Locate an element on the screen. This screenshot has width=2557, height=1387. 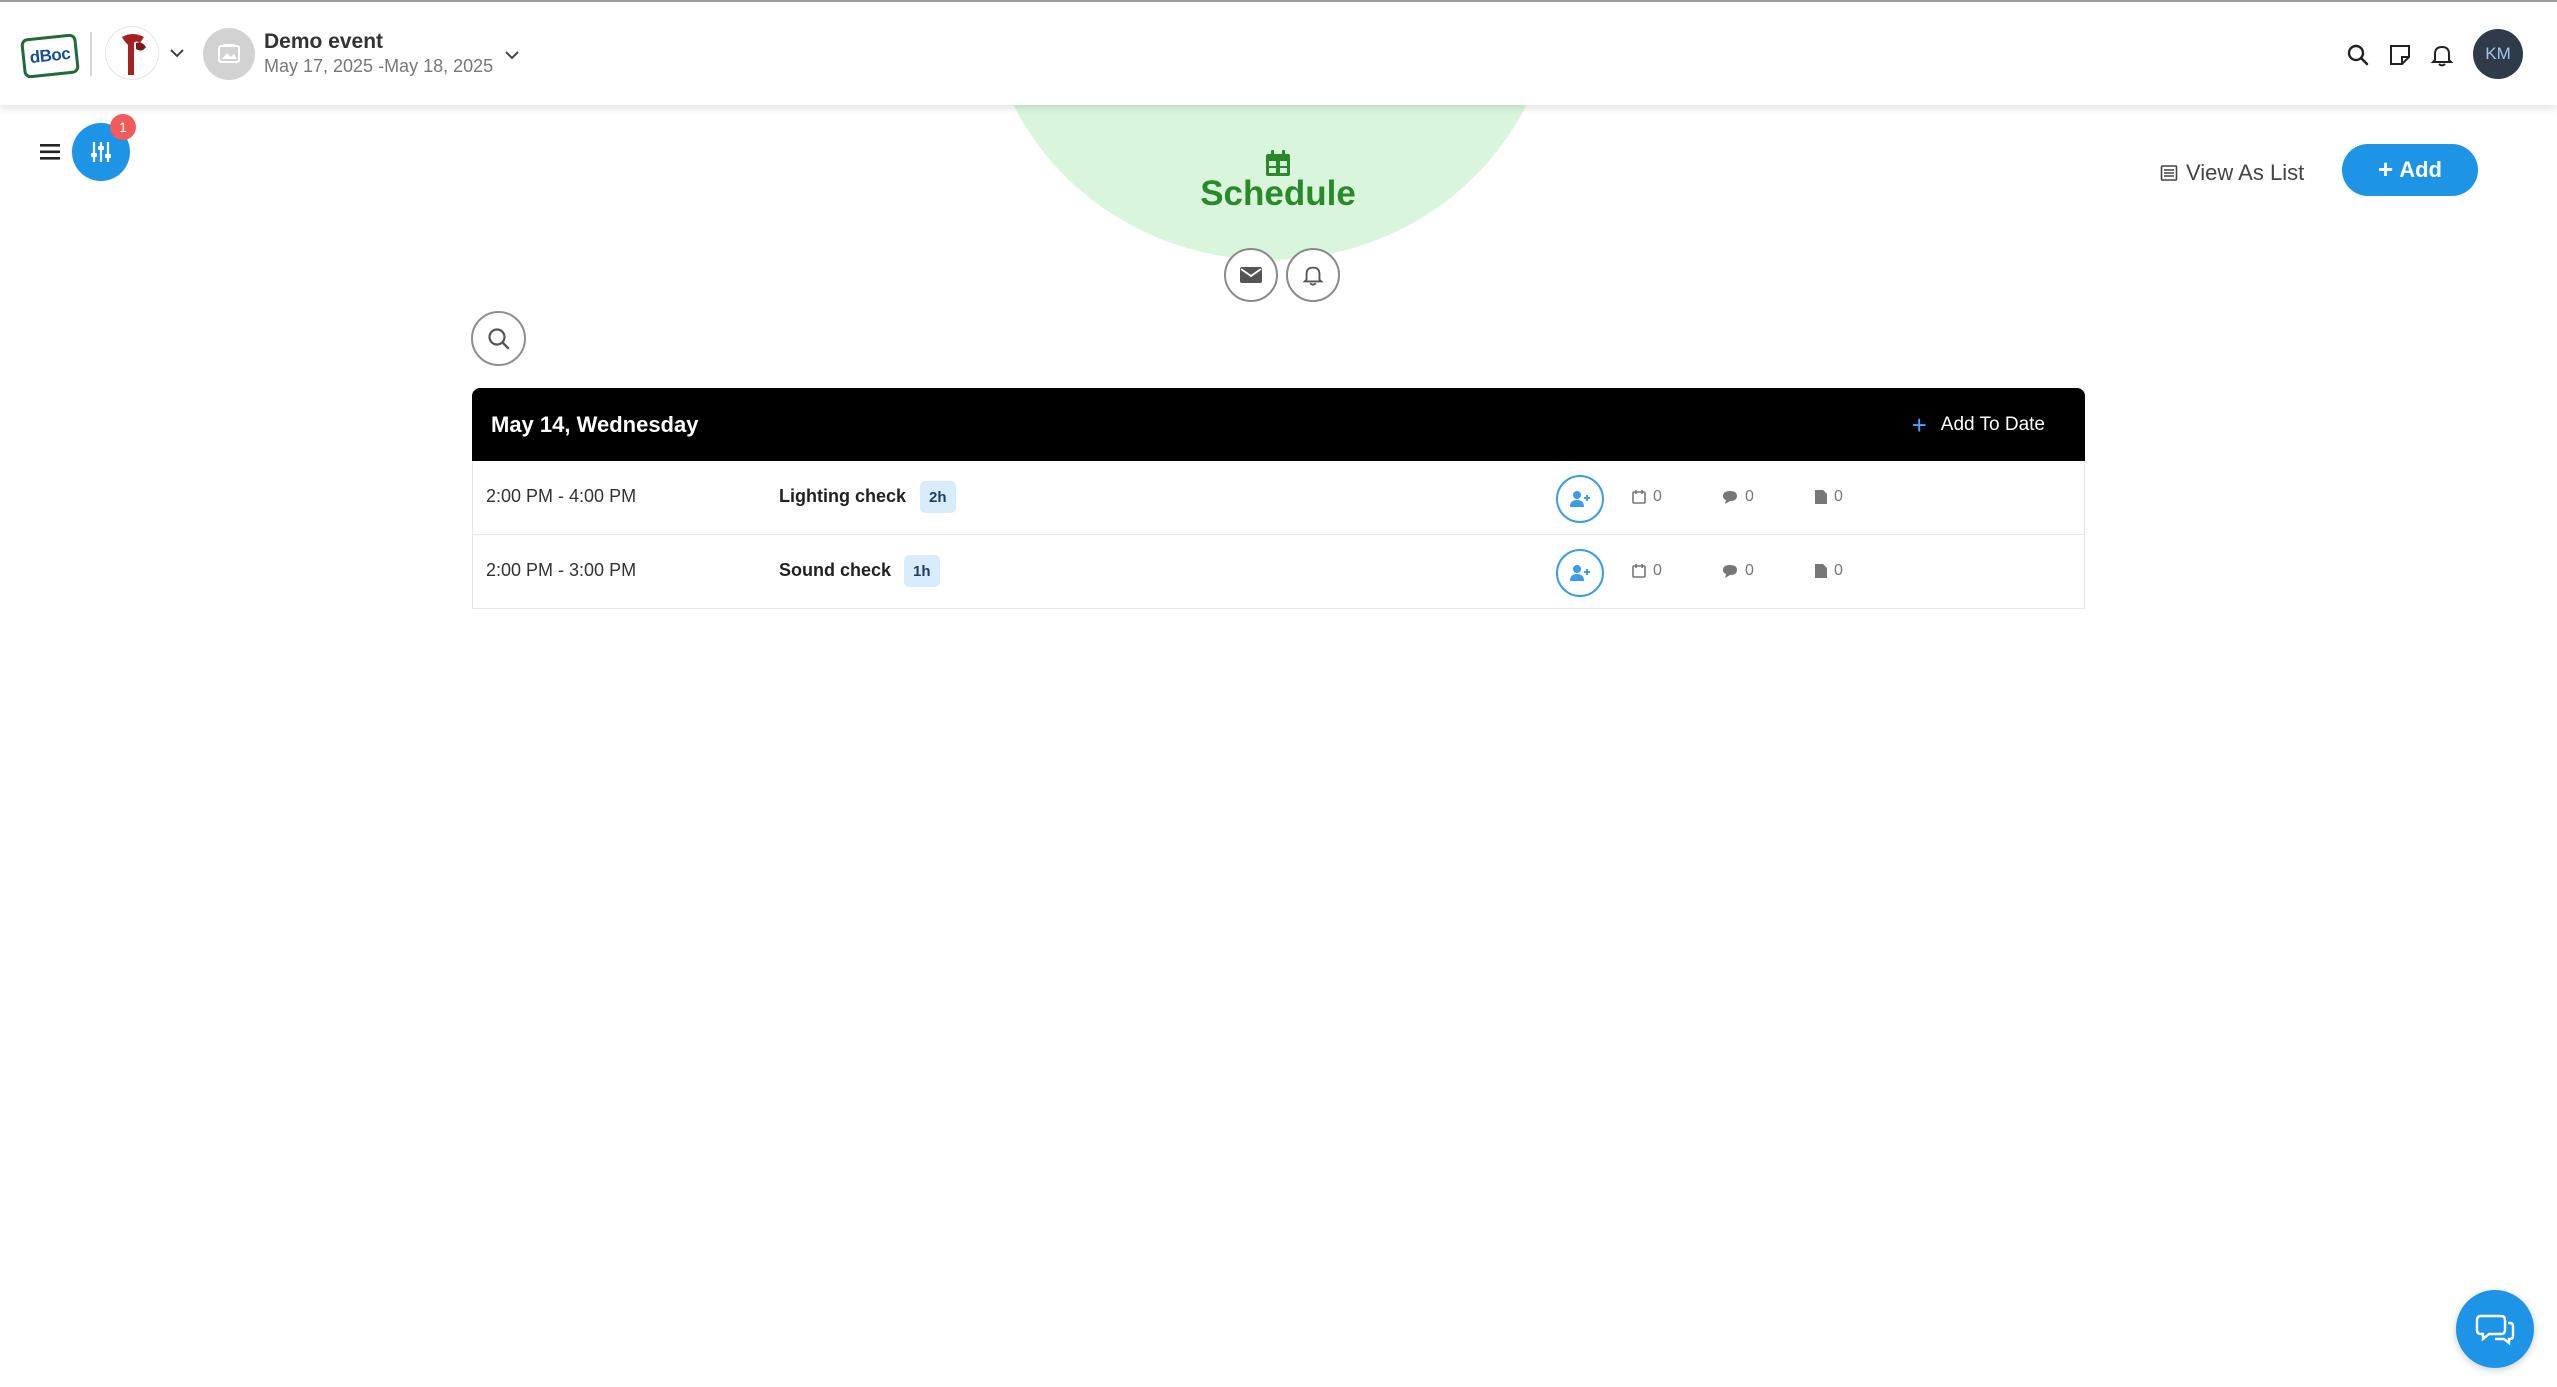
add-button-label: Add is located at coordinates (2420, 169).